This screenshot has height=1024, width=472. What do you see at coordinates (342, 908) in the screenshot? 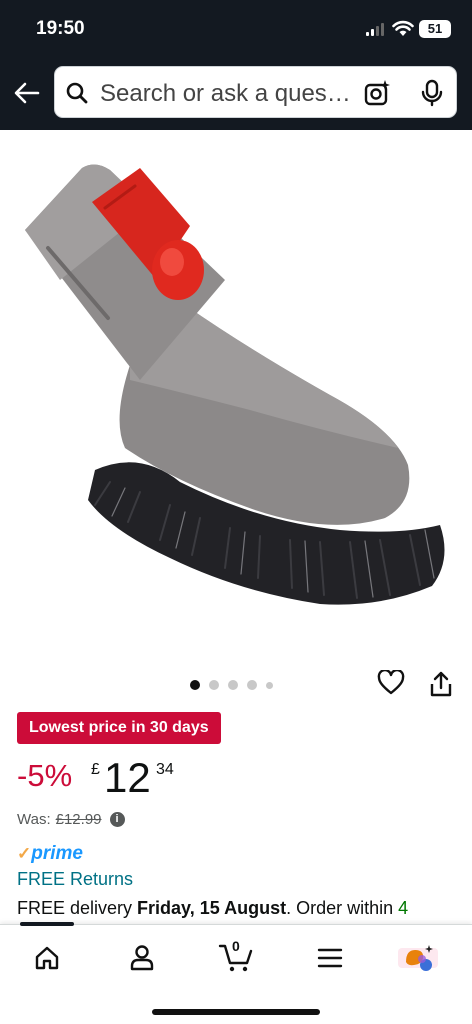
I see `delivery-suffix: . Order within` at bounding box center [342, 908].